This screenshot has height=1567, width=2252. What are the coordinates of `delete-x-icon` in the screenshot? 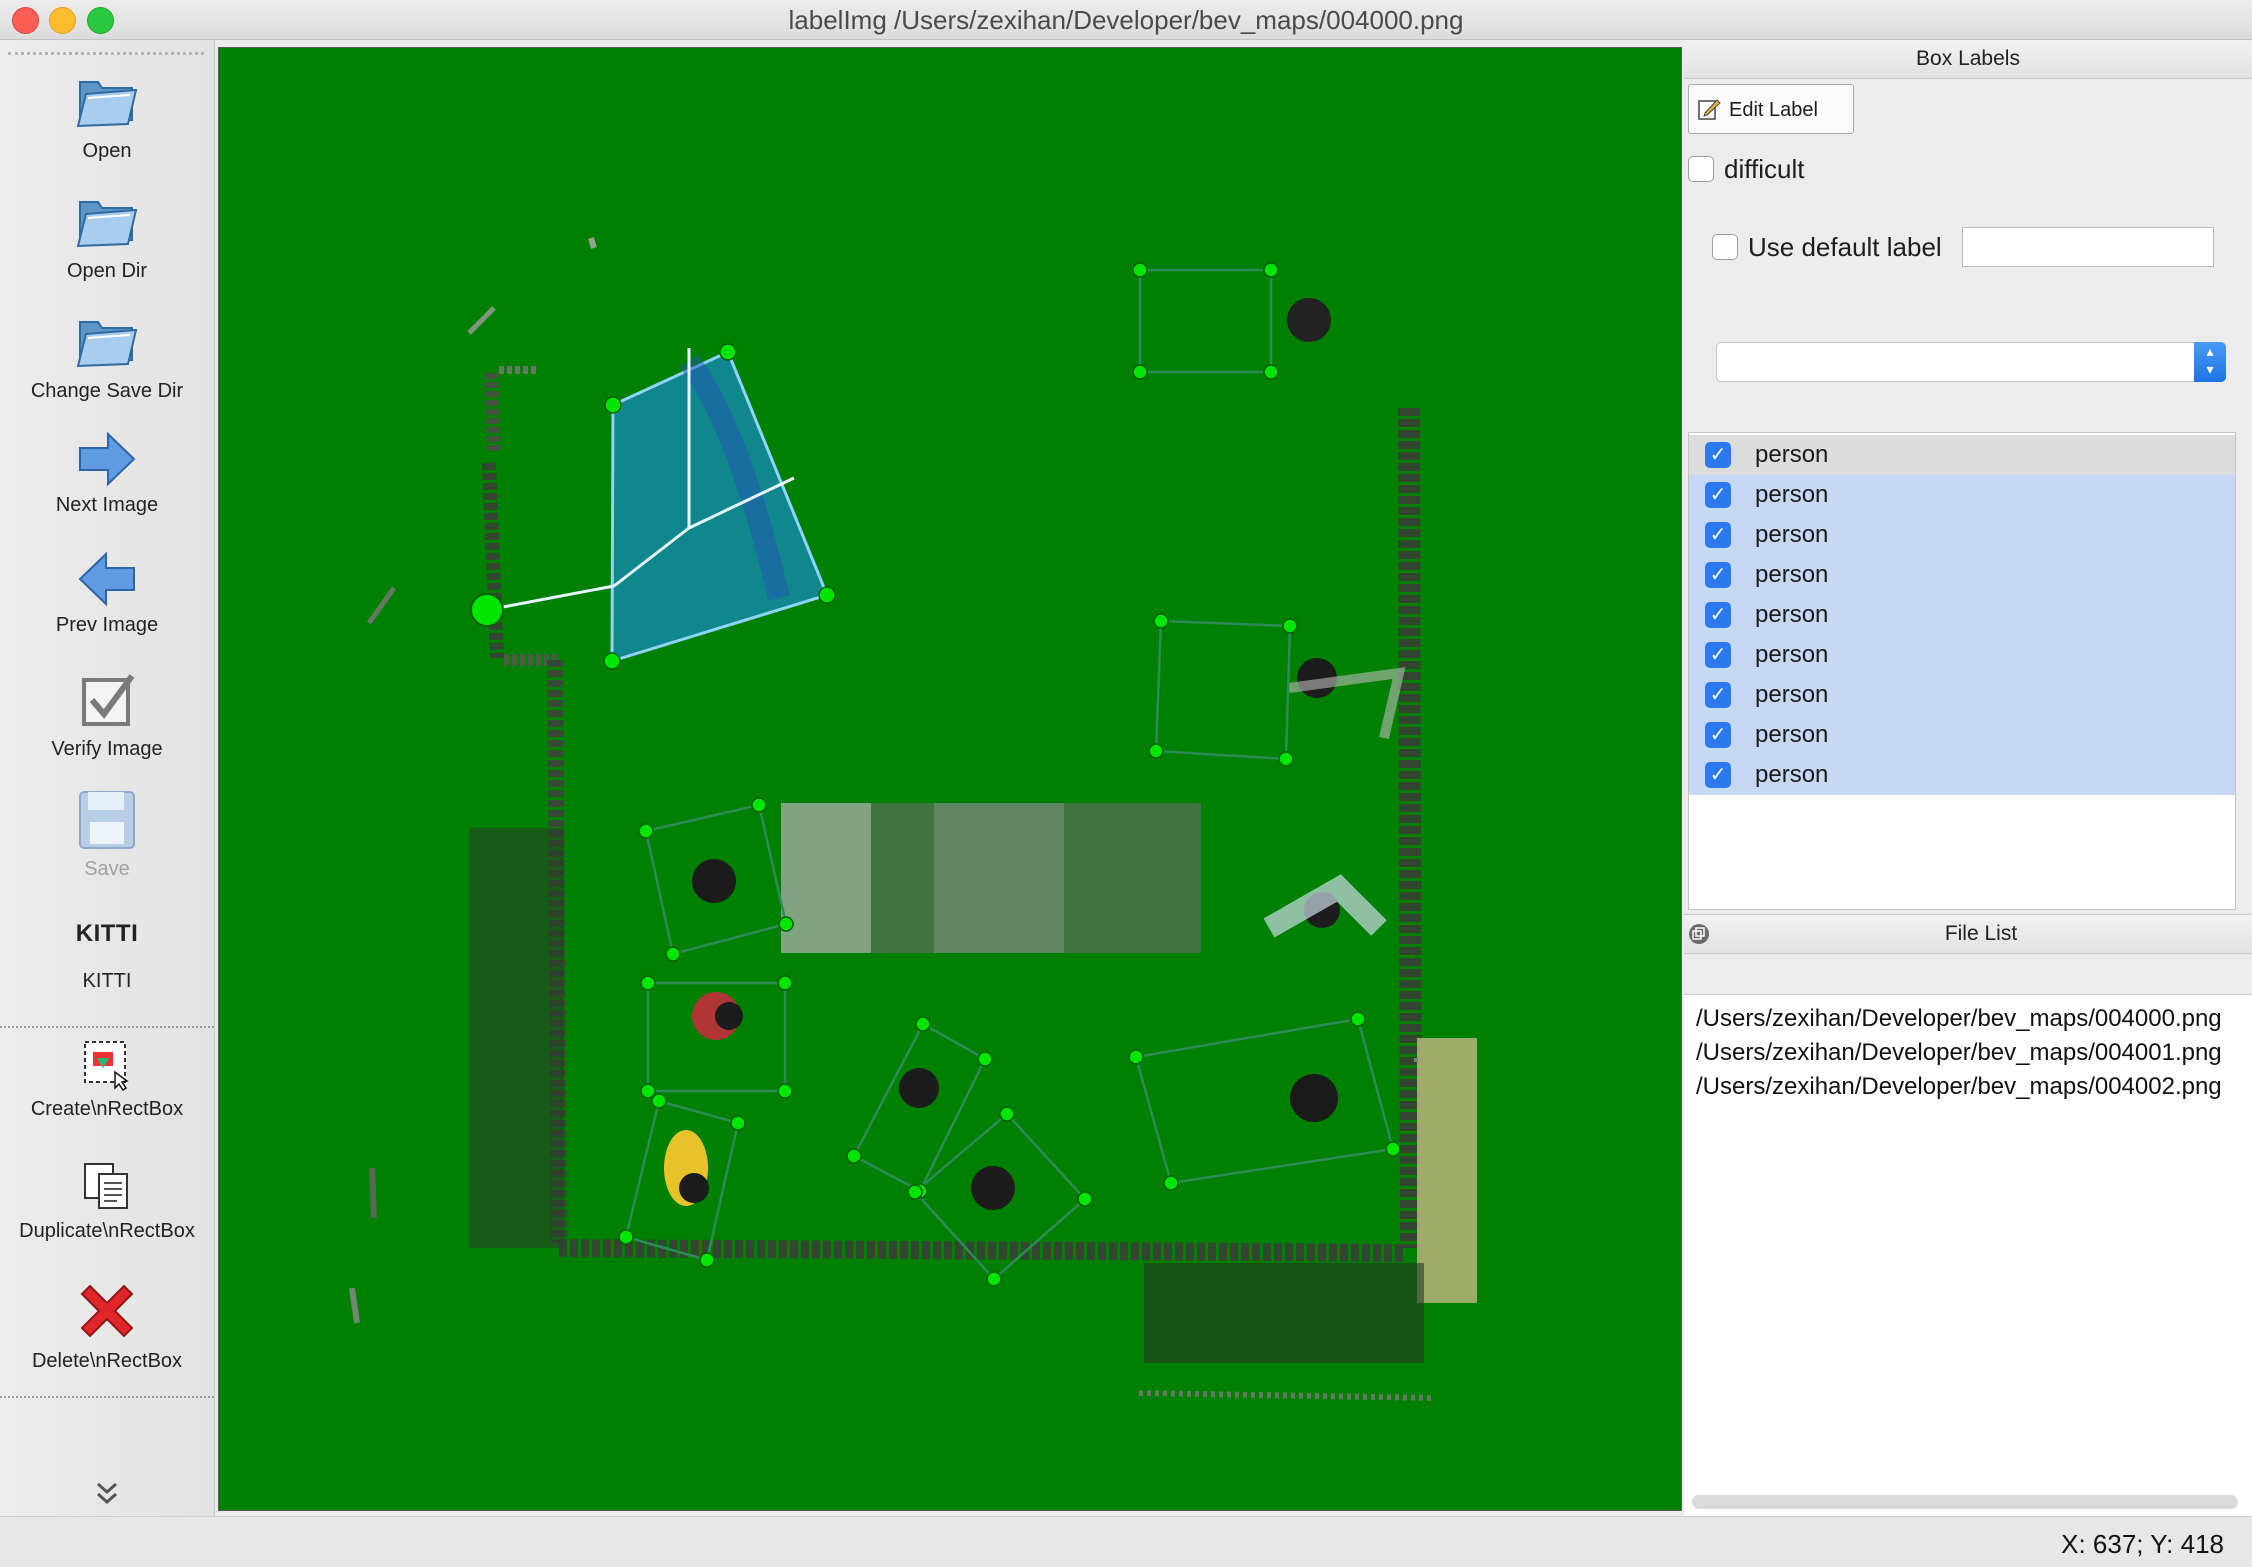 It's located at (107, 1311).